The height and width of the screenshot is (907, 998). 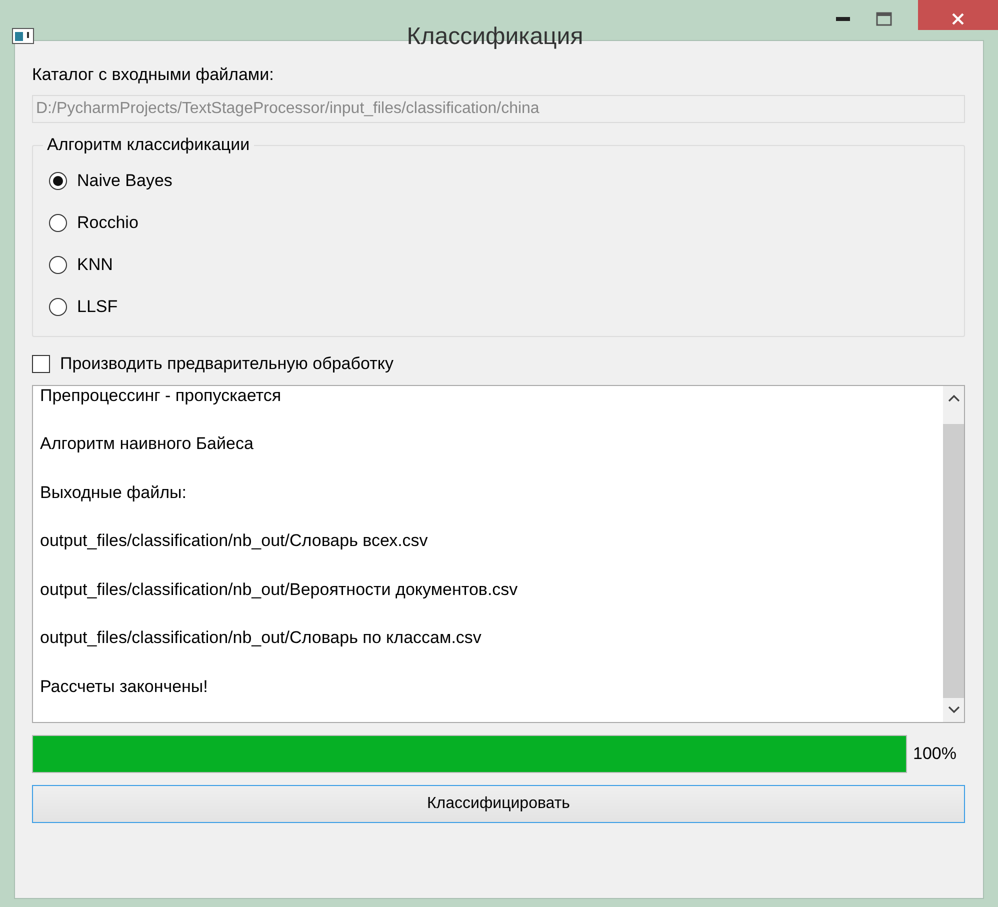 What do you see at coordinates (953, 561) in the screenshot?
I see `scroll-thumb` at bounding box center [953, 561].